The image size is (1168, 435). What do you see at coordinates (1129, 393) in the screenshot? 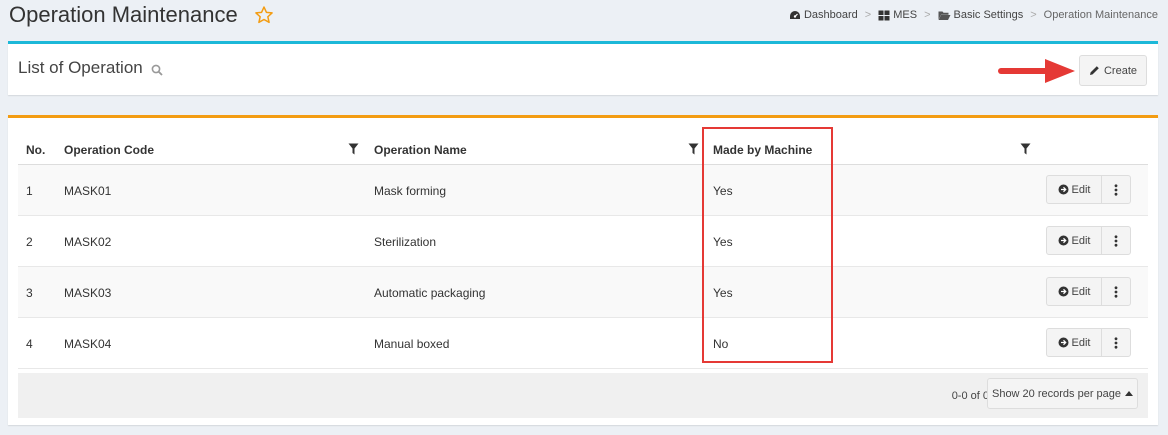
I see `caret-up-icon` at bounding box center [1129, 393].